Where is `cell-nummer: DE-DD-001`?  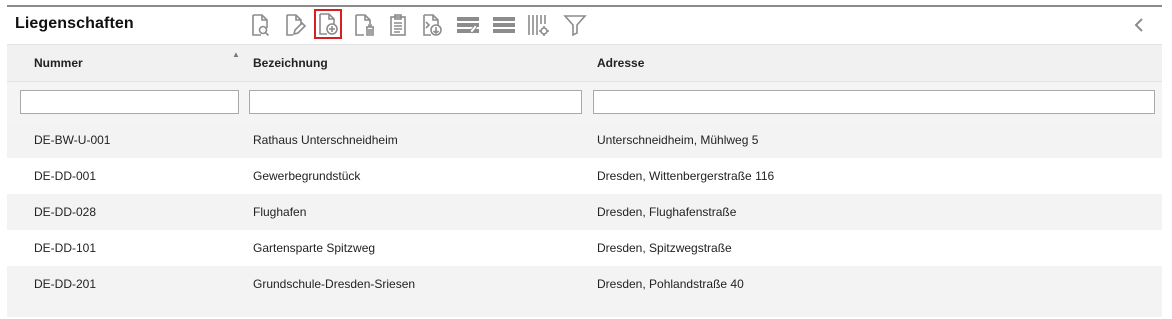 cell-nummer: DE-DD-001 is located at coordinates (65, 176).